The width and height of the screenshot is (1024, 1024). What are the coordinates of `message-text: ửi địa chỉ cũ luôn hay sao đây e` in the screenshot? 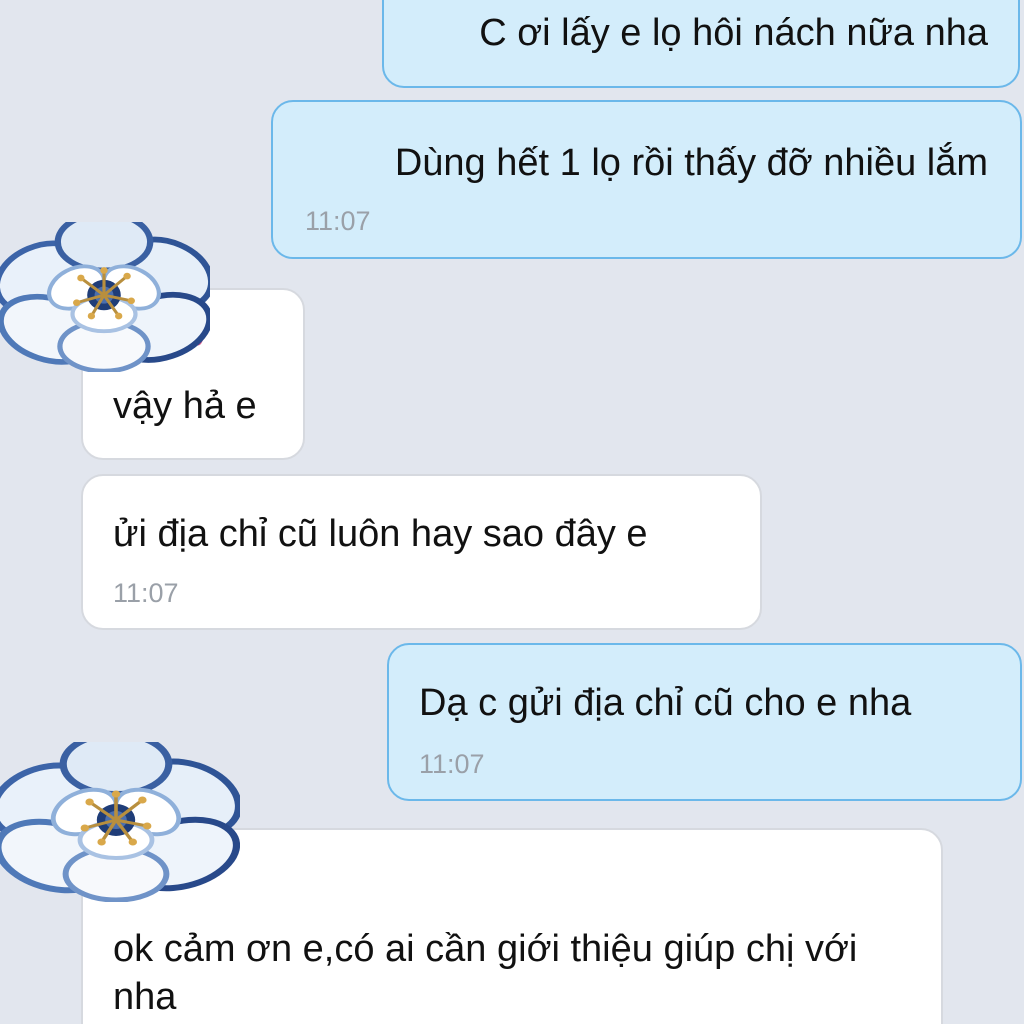 It's located at (380, 534).